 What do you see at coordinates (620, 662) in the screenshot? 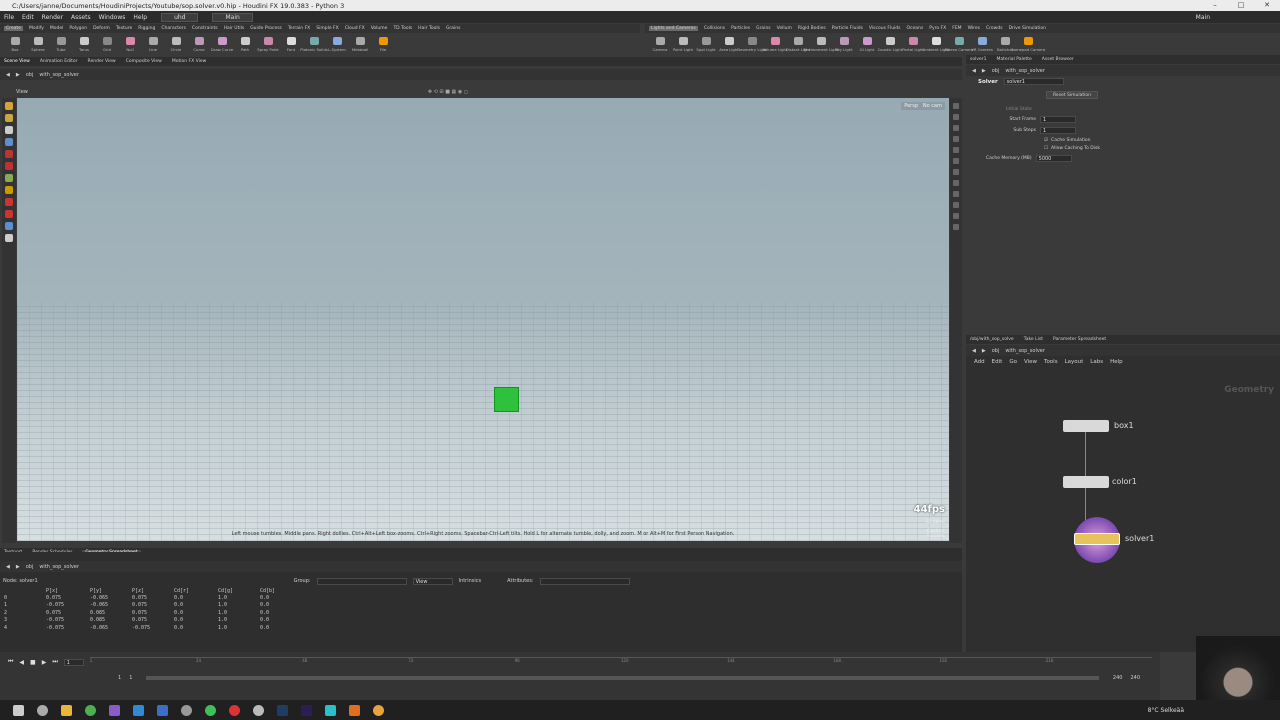
I see `timeline-ruler: 1 24 48 72 96 120 144 168 192 216` at bounding box center [620, 662].